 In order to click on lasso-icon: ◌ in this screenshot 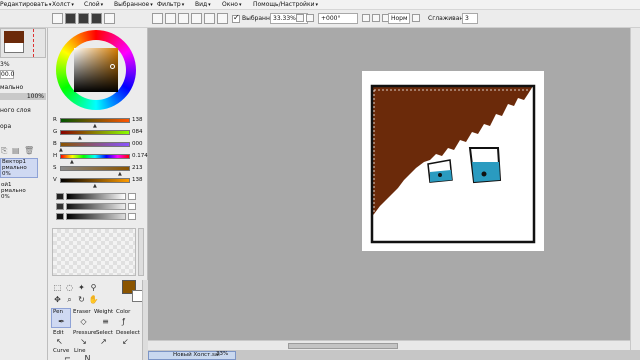, I will do `click(69, 287)`.